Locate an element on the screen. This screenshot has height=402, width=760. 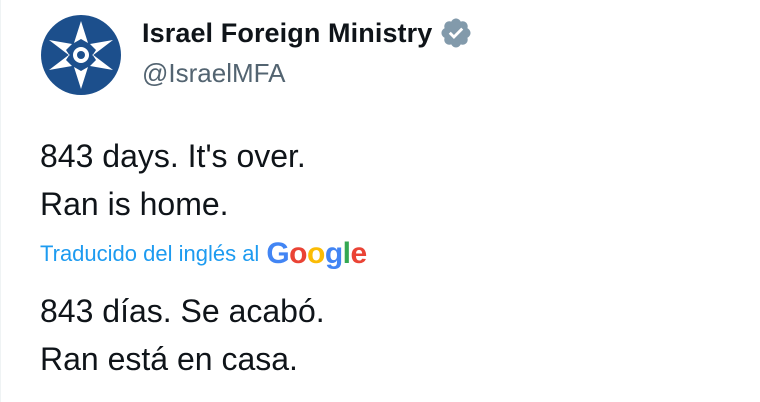
display-name-row: Israel Foreign Ministry is located at coordinates (307, 33).